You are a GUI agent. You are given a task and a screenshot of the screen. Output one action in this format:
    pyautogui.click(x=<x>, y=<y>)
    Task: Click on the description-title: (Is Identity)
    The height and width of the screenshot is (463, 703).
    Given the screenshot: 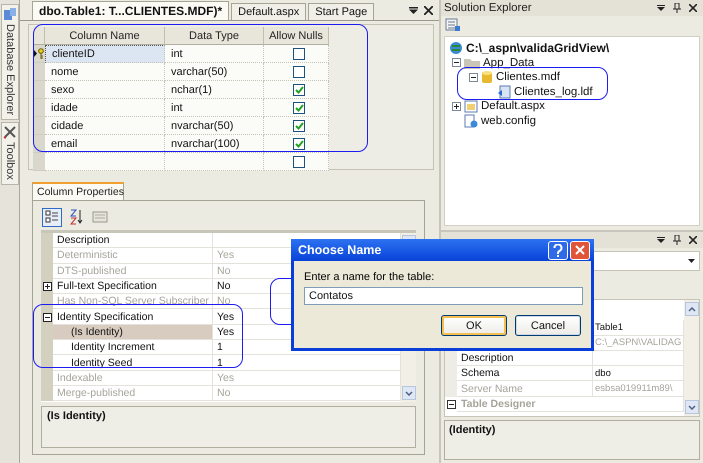 What is the action you would take?
    pyautogui.click(x=76, y=416)
    